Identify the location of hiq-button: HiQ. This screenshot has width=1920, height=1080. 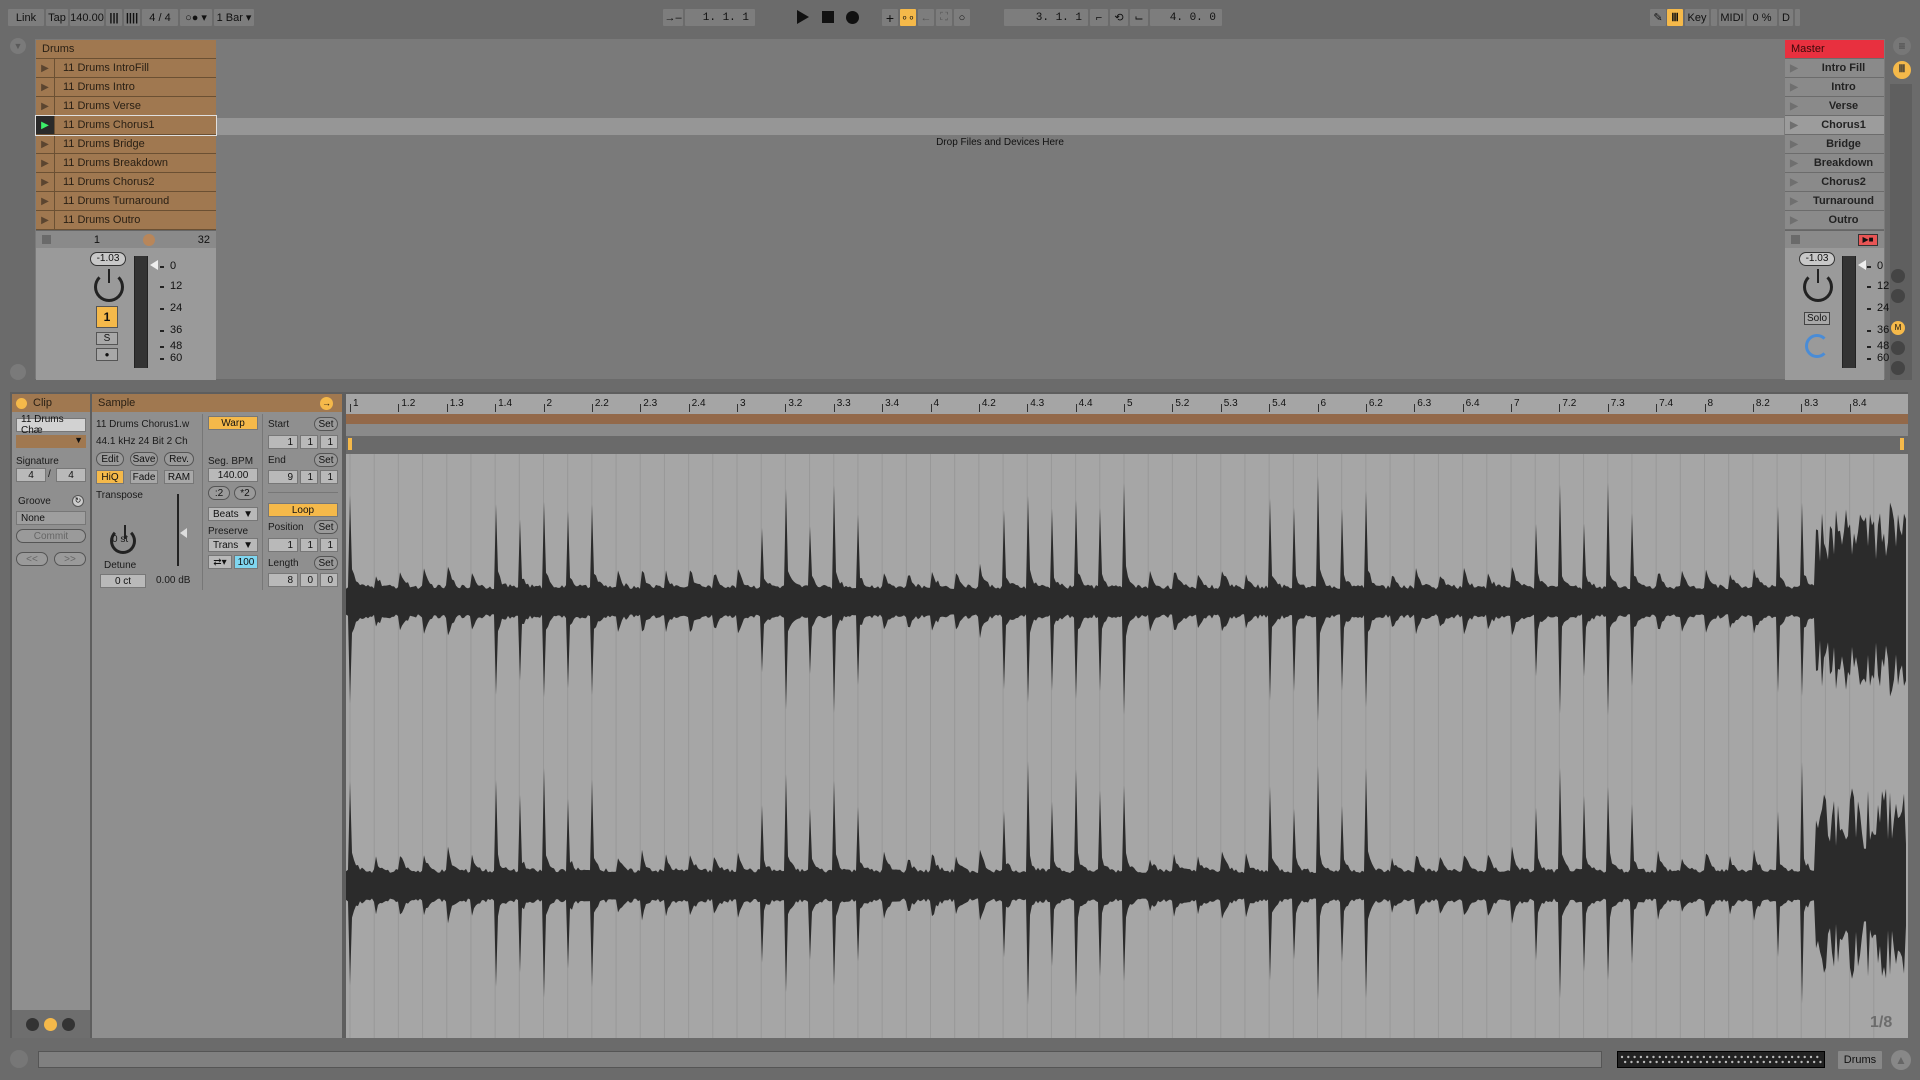
(110, 477).